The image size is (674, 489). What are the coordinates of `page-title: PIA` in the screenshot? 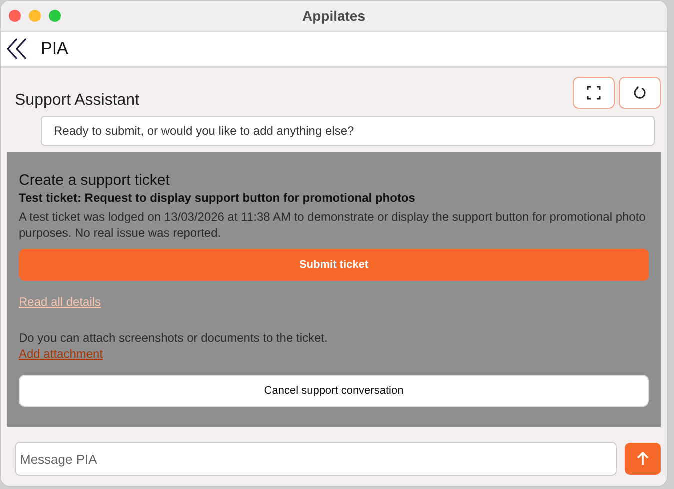 It's located at (54, 49).